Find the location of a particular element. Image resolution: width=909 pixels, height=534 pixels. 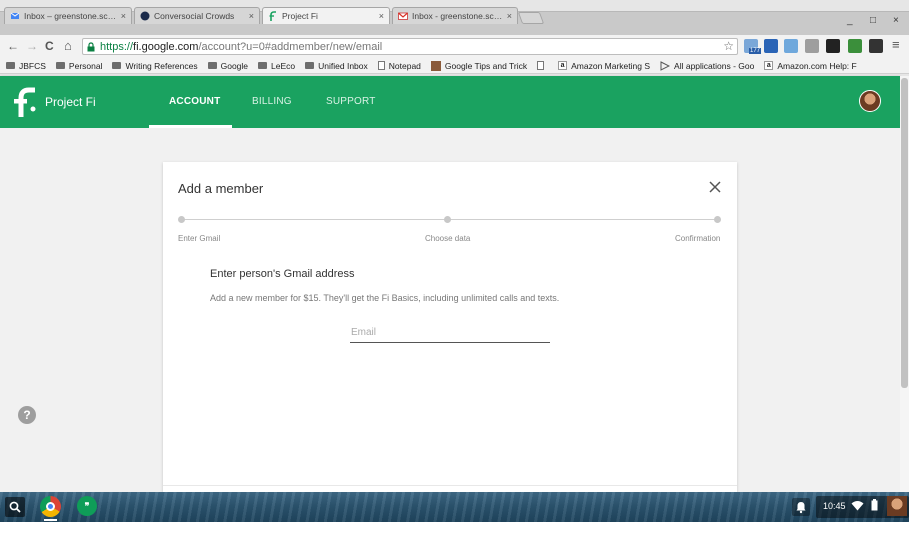

bookmark-amazon-marketing: a Amazon Marketing S is located at coordinates (604, 66).